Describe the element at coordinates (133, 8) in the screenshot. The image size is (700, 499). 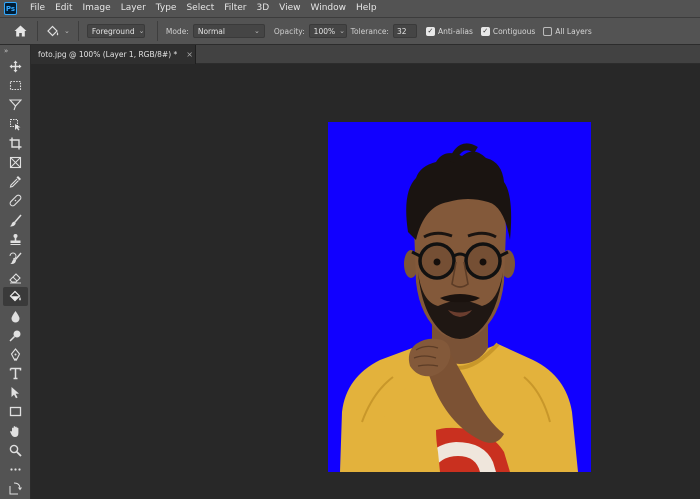
I see `menu-layer: Layer` at that location.